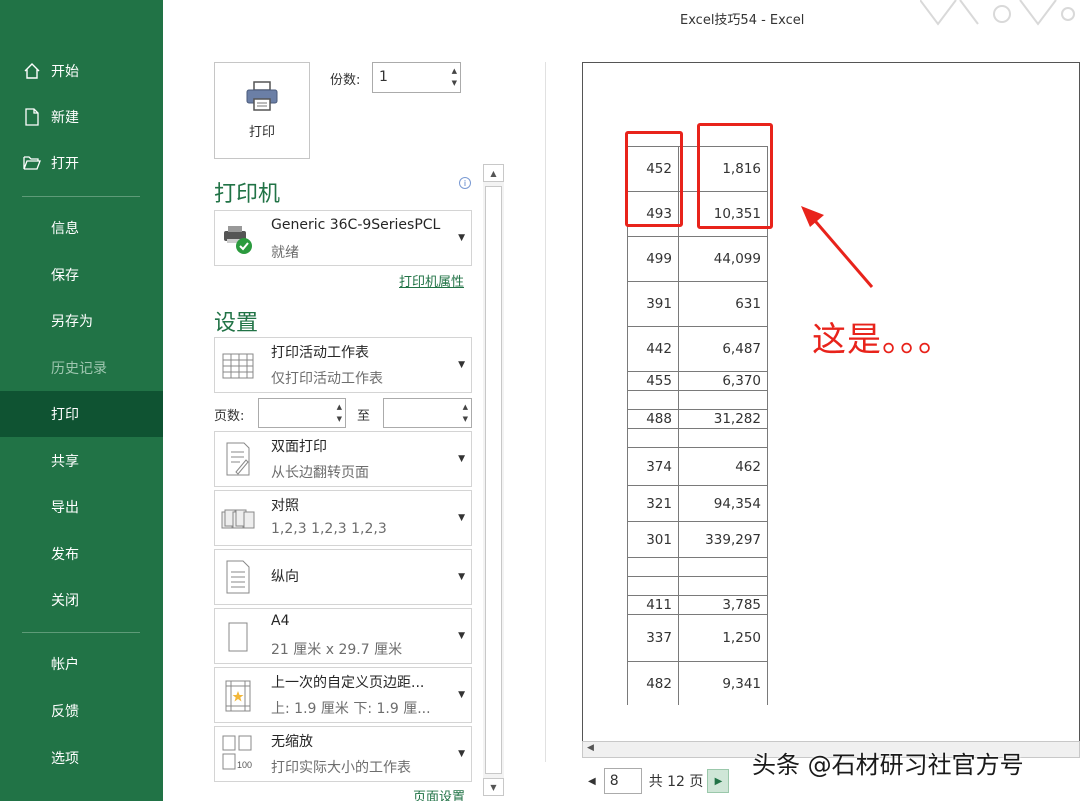 The height and width of the screenshot is (801, 1080). I want to click on sidebar-item-home: 开始, so click(81, 71).